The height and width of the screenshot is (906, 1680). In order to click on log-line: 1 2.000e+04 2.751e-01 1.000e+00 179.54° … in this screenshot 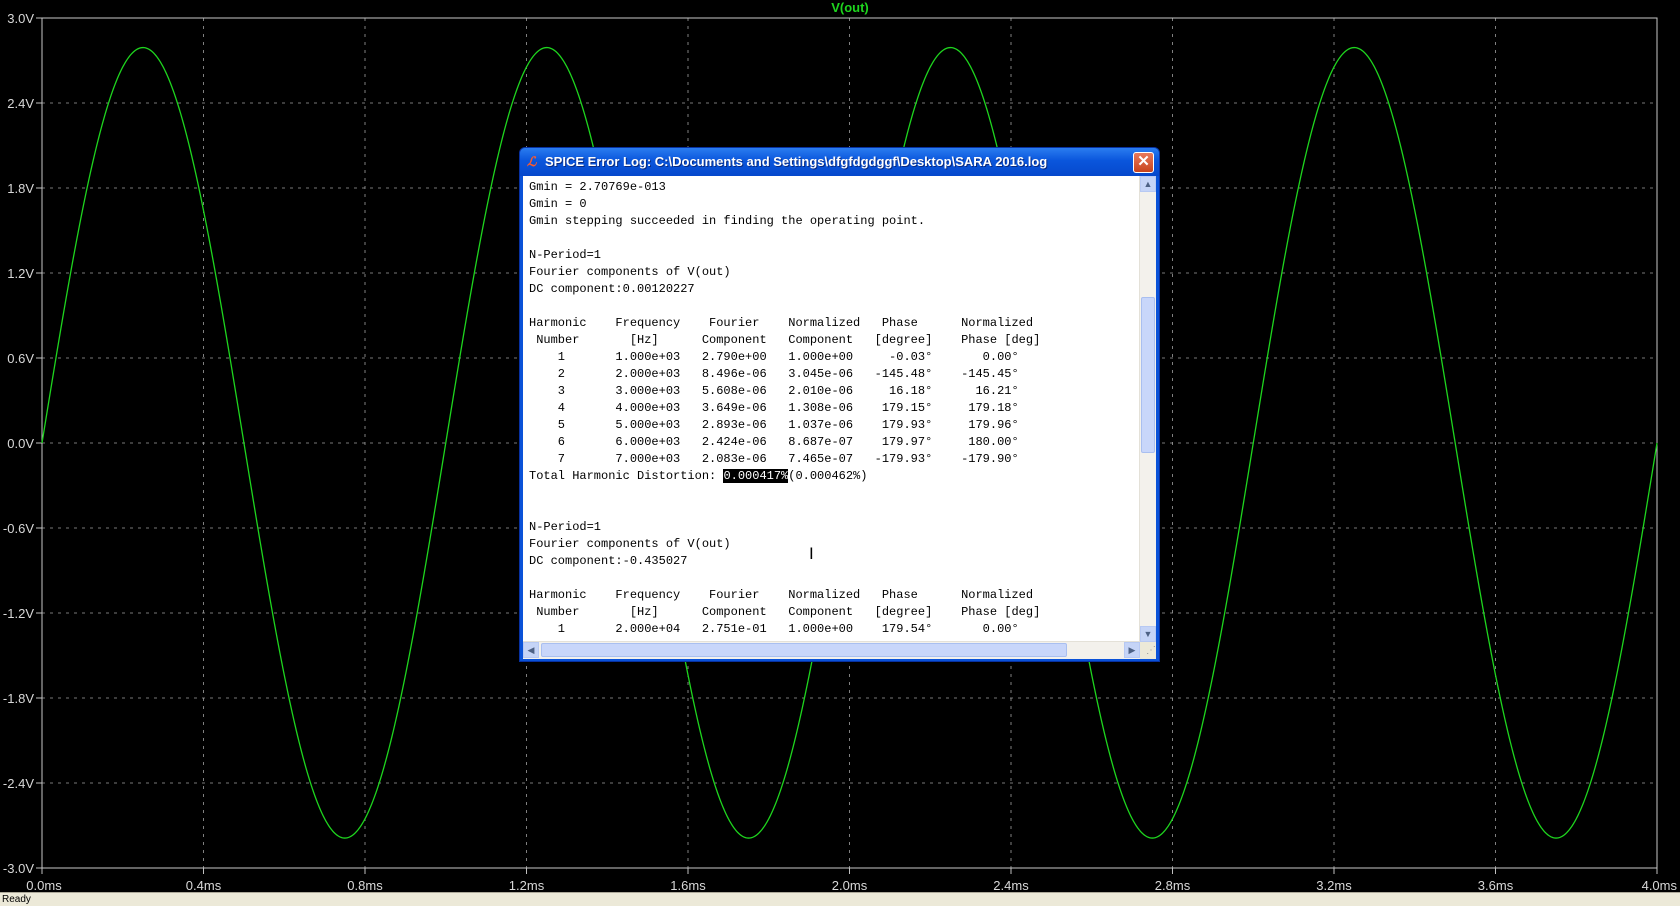, I will do `click(774, 629)`.